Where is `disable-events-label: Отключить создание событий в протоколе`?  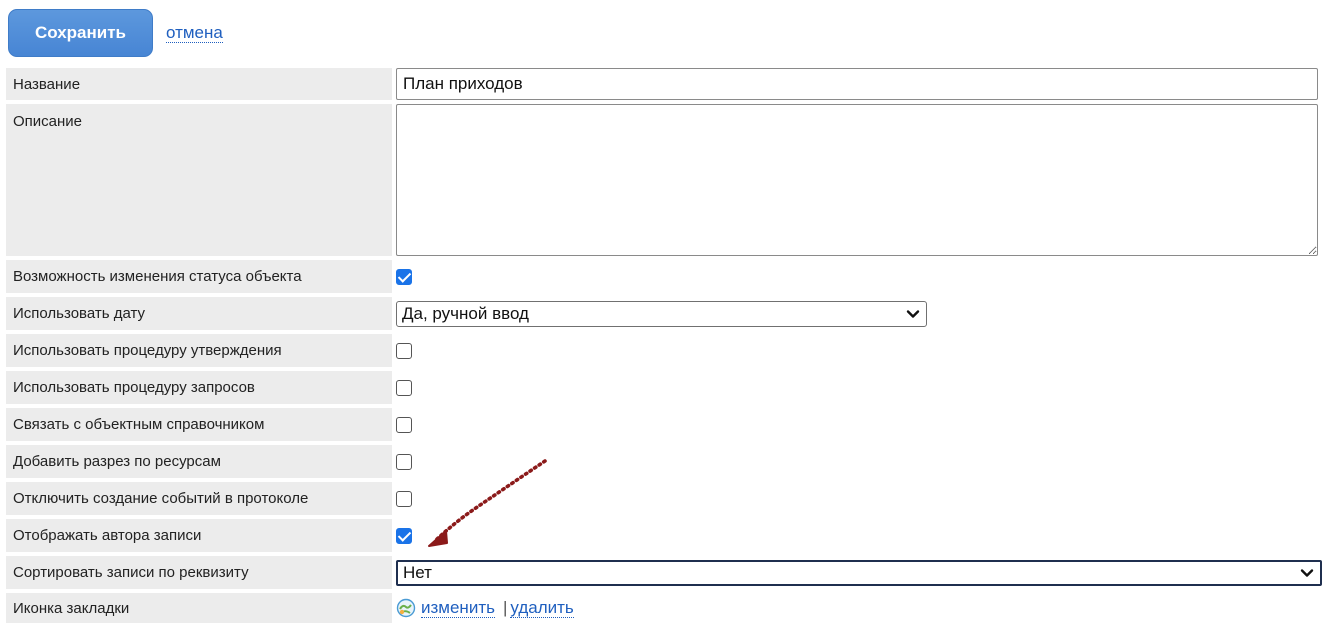 disable-events-label: Отключить создание событий в протоколе is located at coordinates (199, 498).